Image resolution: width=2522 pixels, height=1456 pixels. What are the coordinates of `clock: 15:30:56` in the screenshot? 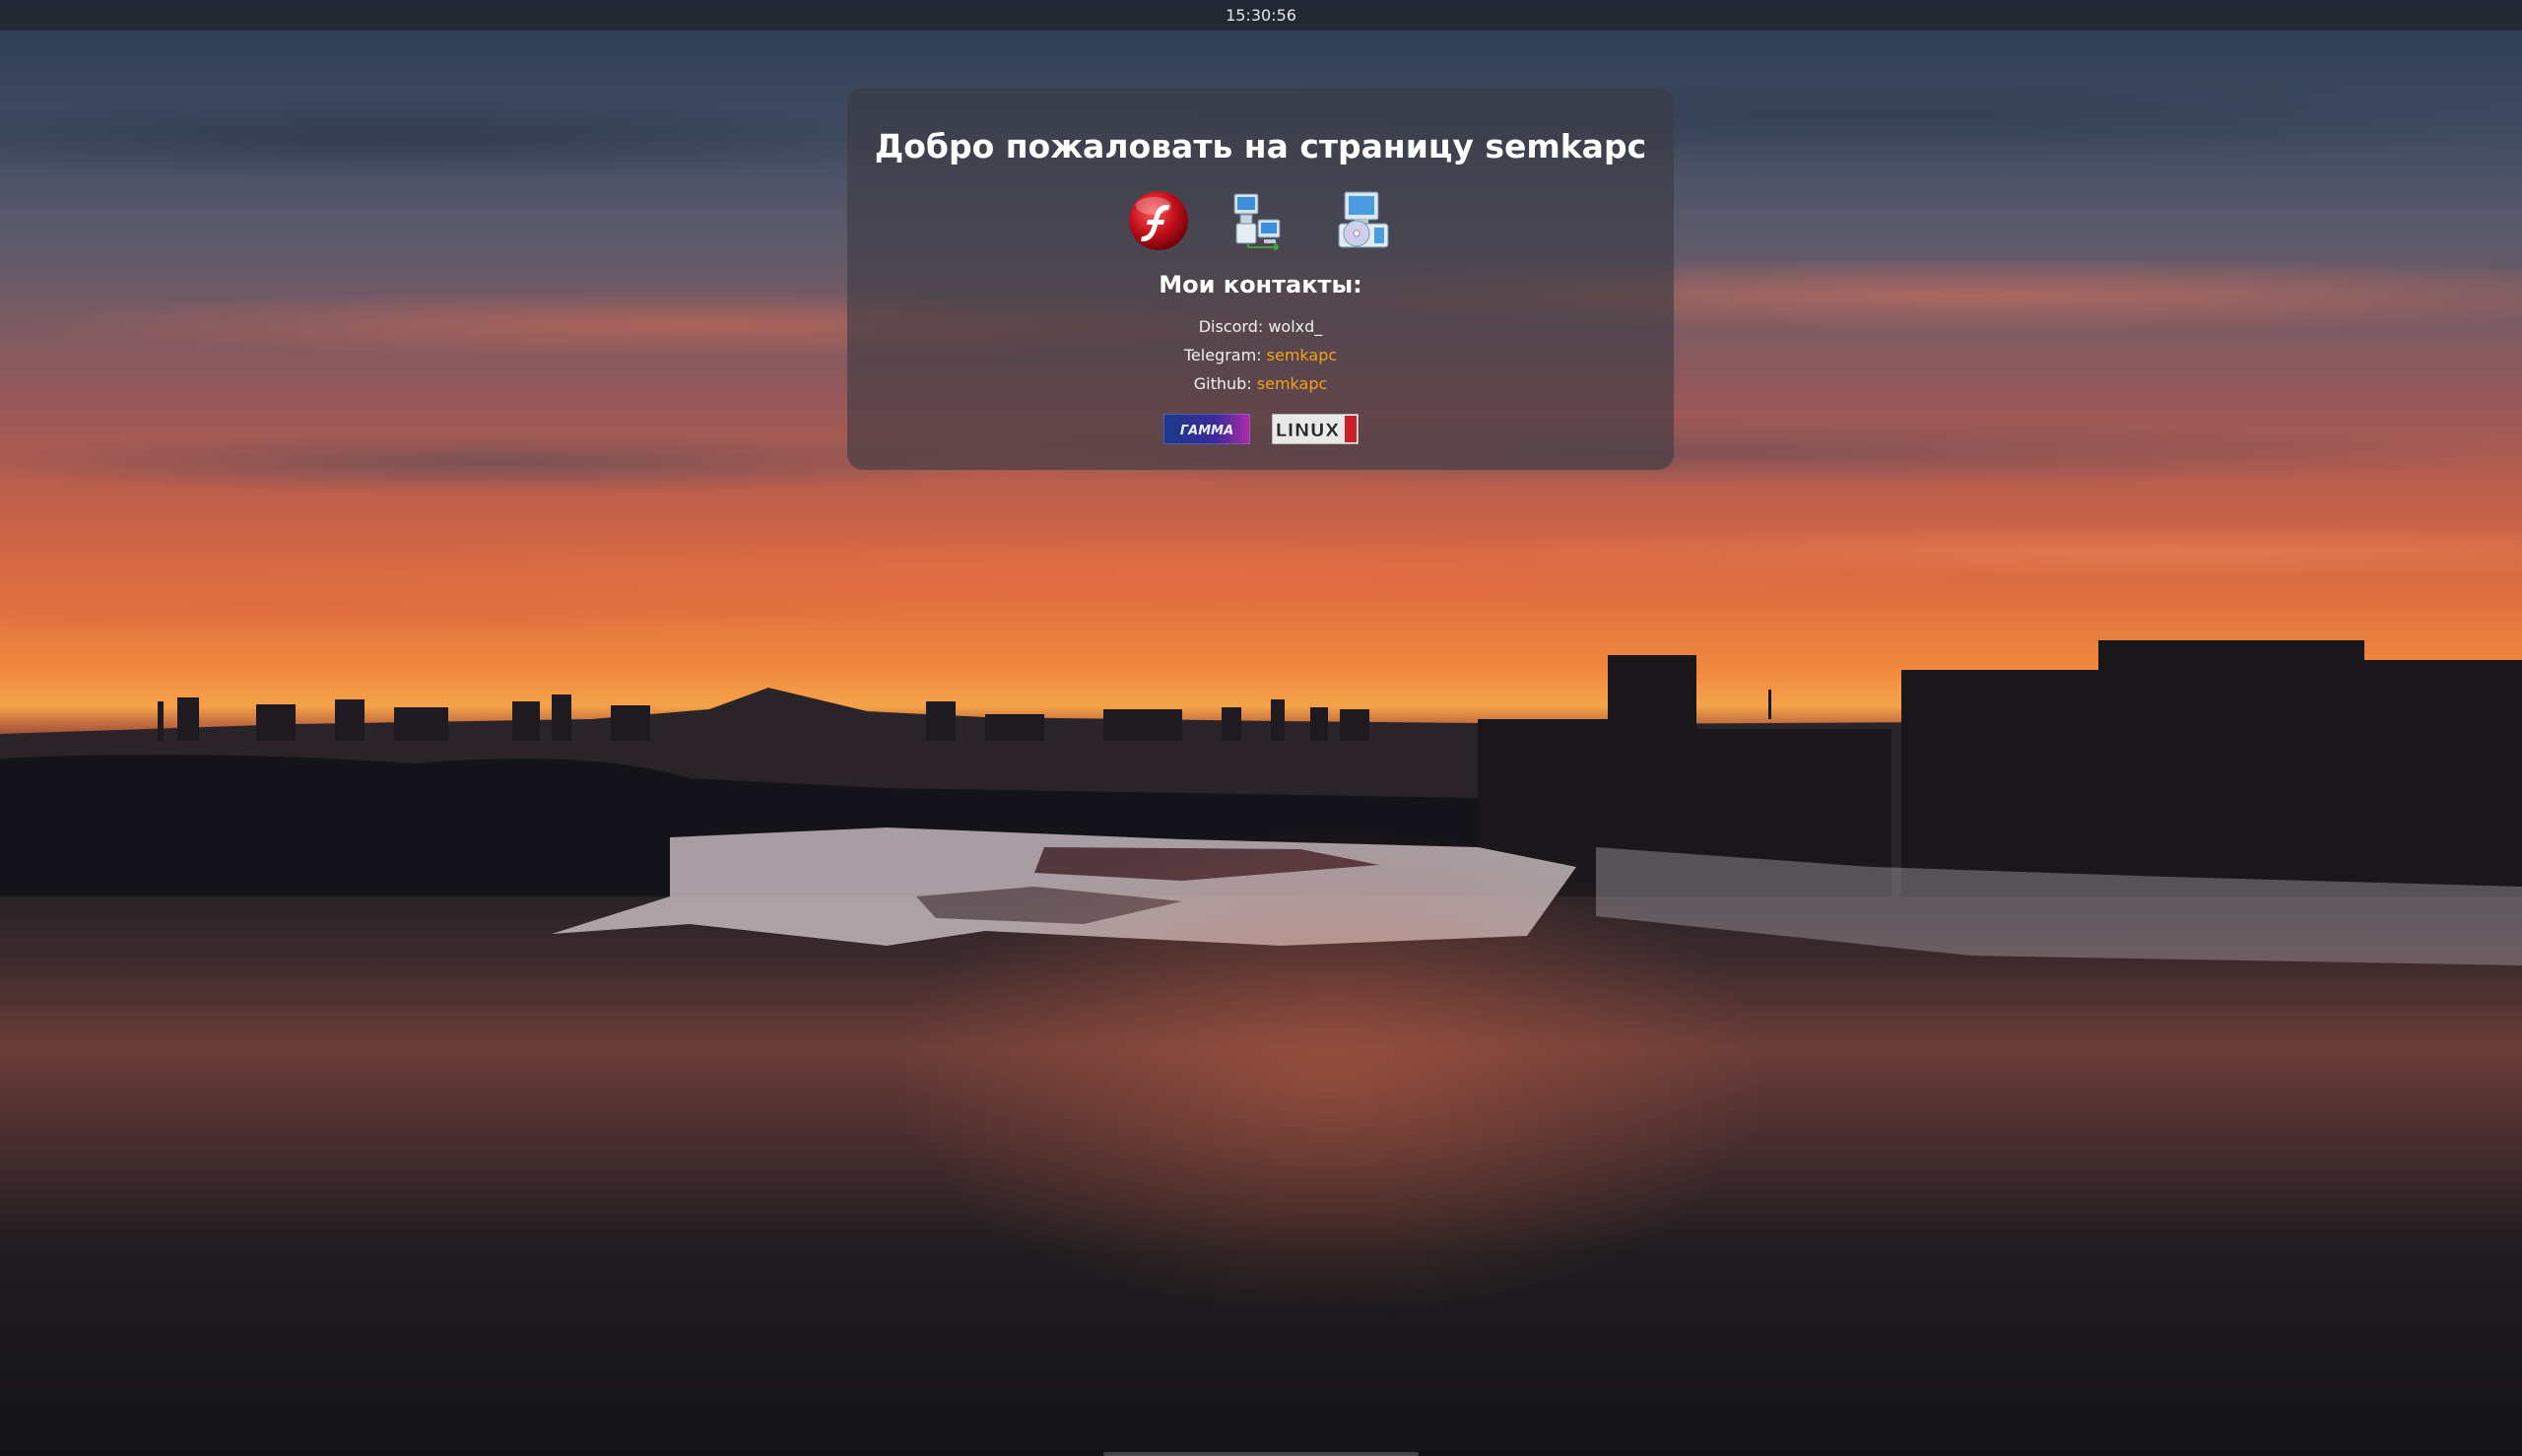 It's located at (1261, 15).